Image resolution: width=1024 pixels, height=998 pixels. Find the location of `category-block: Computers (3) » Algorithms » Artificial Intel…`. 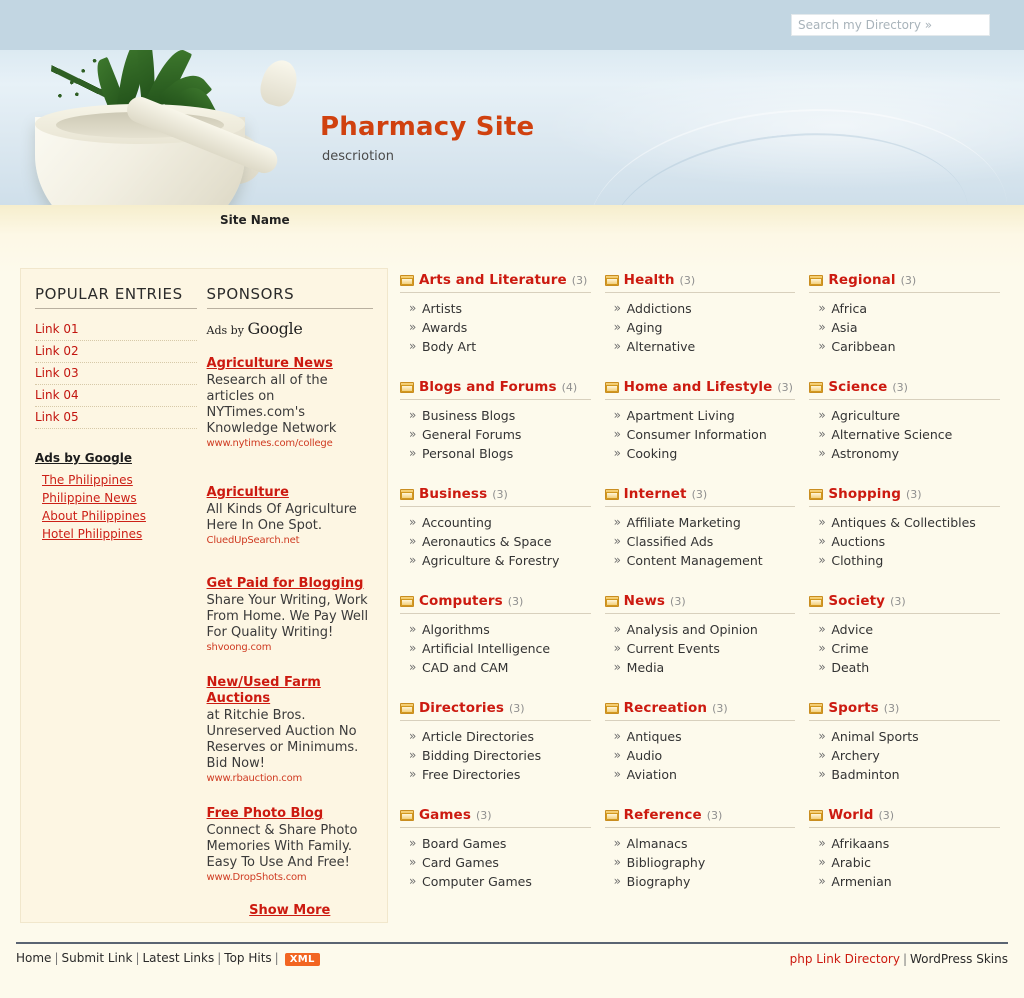

category-block: Computers (3) » Algorithms » Artificial Intel… is located at coordinates (495, 635).